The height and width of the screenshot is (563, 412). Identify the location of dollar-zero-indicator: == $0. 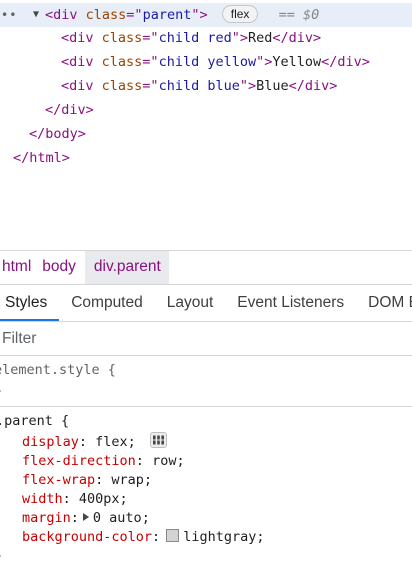
(299, 15).